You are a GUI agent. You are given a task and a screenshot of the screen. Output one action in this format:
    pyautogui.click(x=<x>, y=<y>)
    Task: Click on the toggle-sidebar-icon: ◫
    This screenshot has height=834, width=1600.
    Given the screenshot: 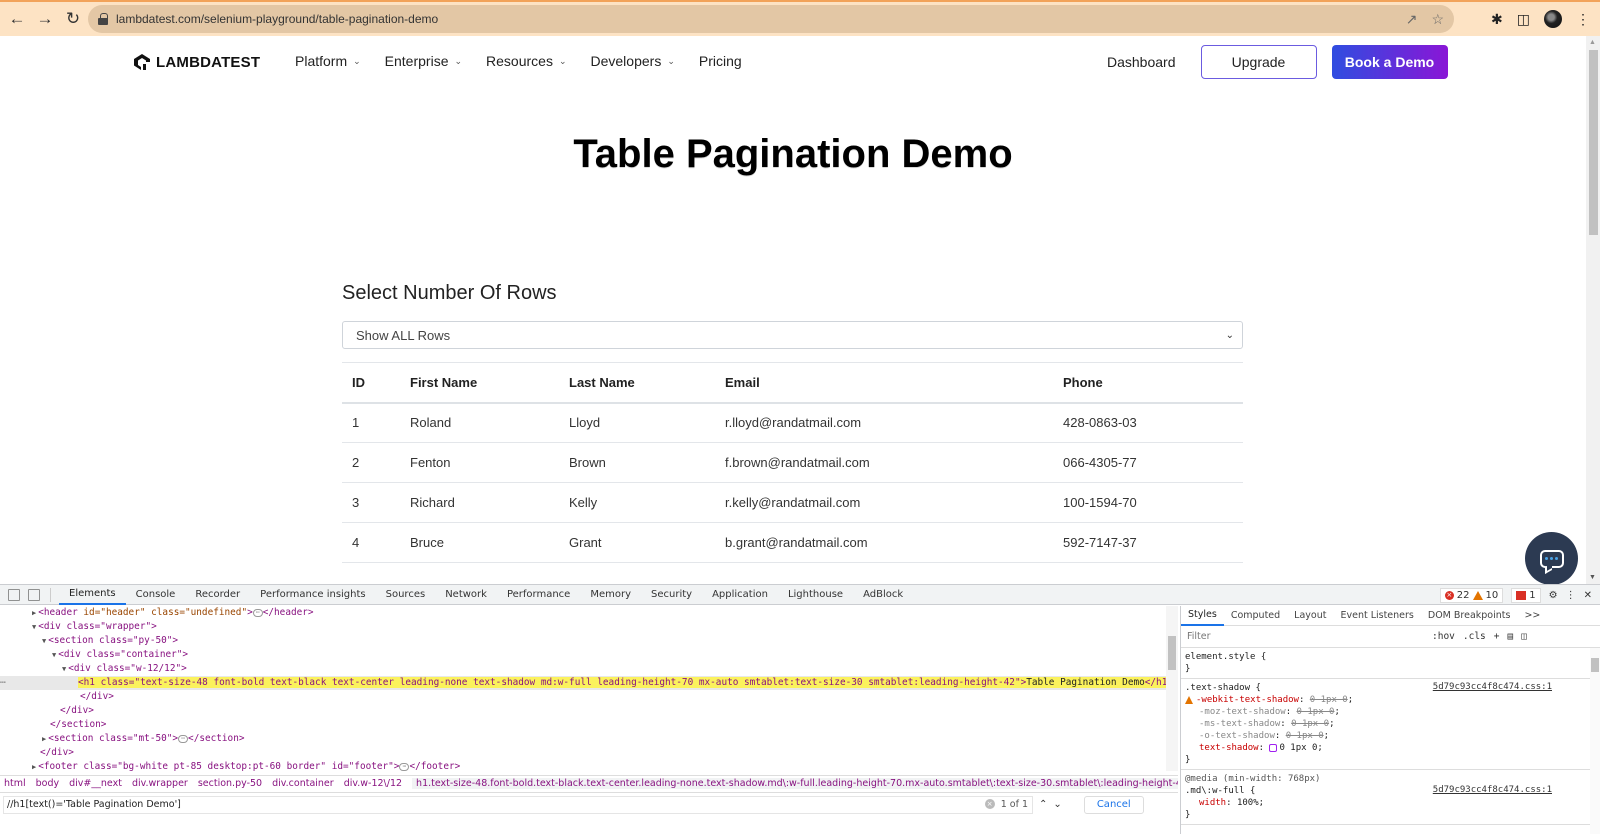 What is the action you would take?
    pyautogui.click(x=1524, y=636)
    